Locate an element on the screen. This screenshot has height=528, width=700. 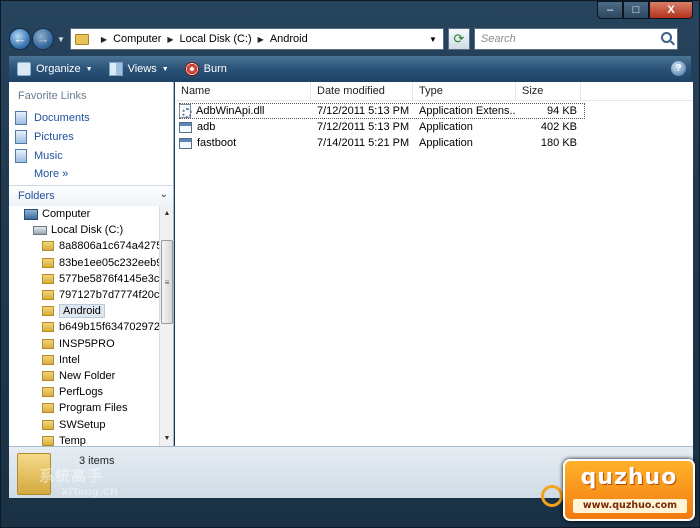
more-favorites-link: More » is located at coordinates (91, 174).